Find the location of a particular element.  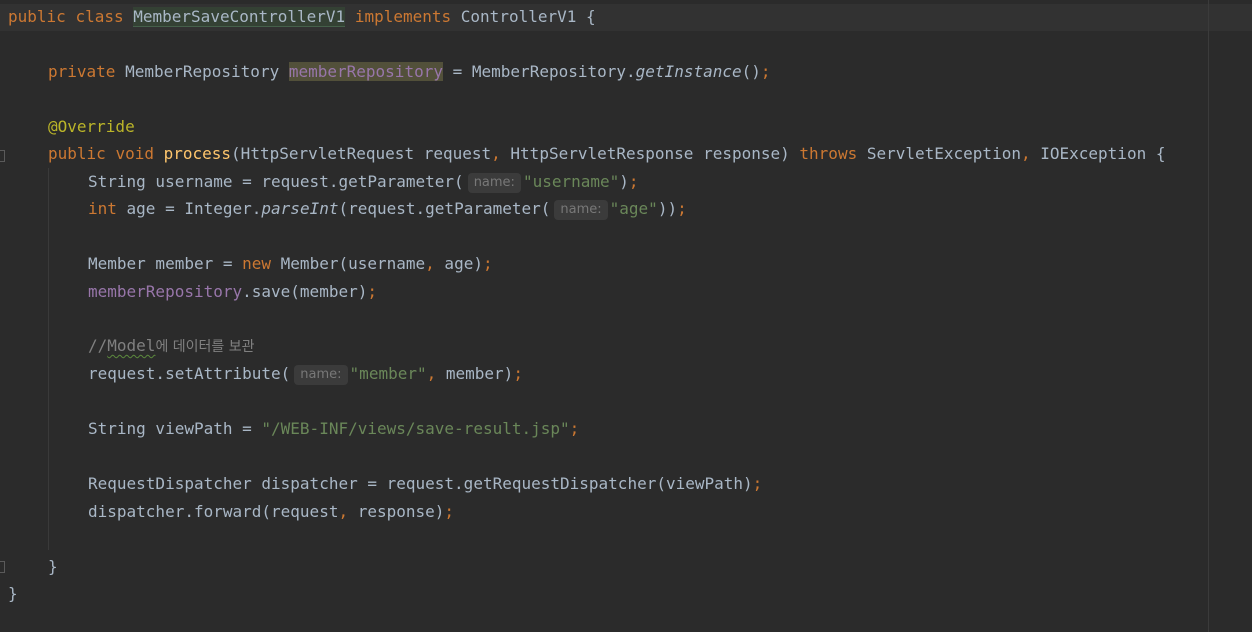

close-paren: )) is located at coordinates (667, 208).